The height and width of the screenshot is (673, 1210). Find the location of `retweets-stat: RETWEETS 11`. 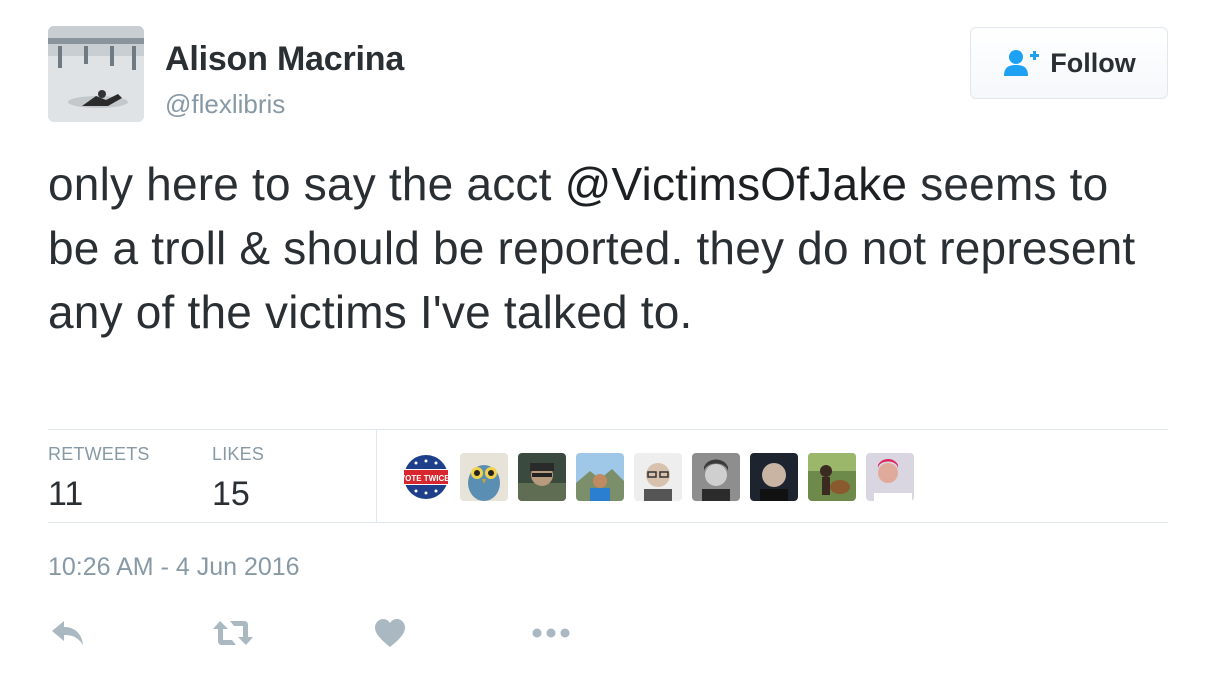

retweets-stat: RETWEETS 11 is located at coordinates (99, 479).